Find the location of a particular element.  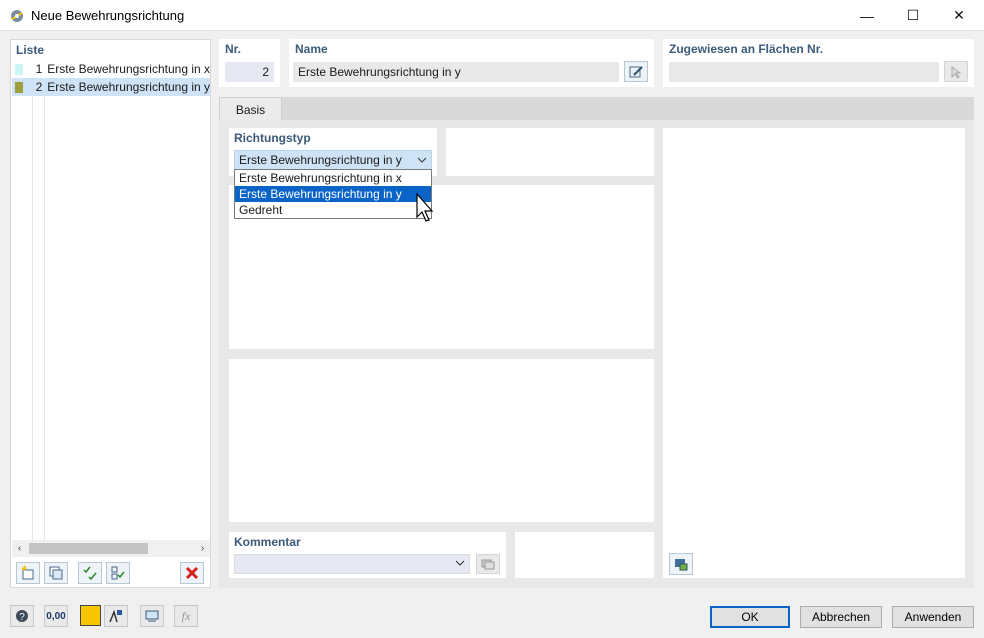

library-icon is located at coordinates (488, 564).